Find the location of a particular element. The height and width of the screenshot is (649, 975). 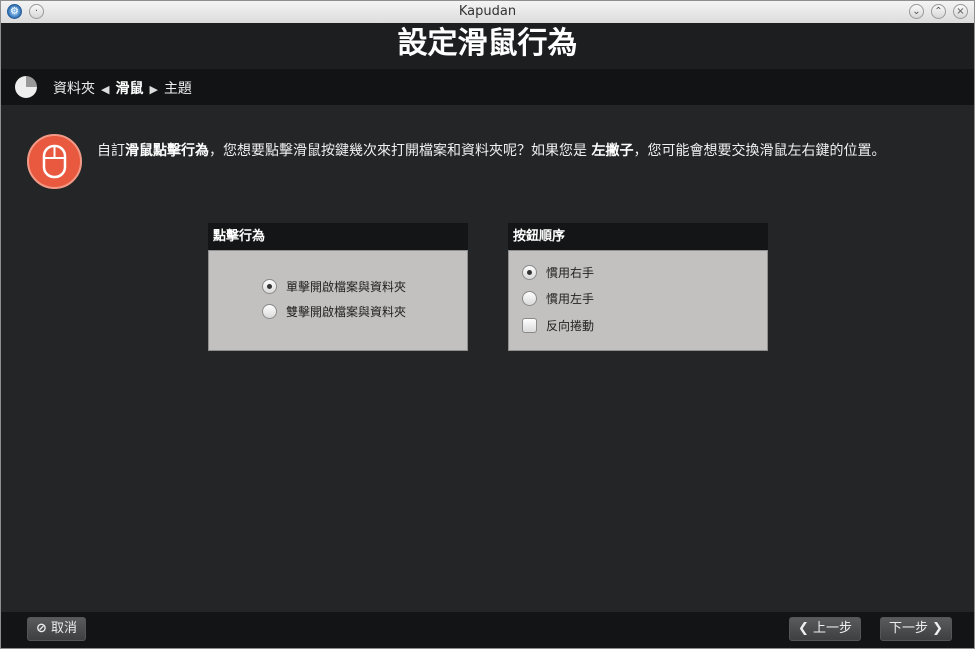

footer-bar: ⊘ 取消 ❮ 上一步 下一步 ❯ is located at coordinates (487, 630).